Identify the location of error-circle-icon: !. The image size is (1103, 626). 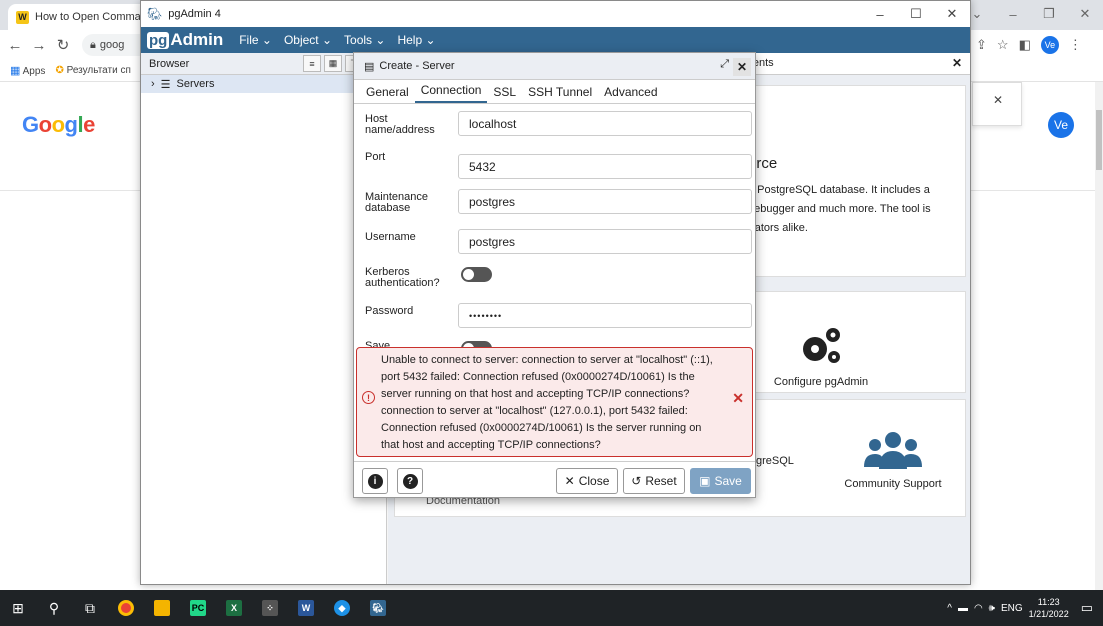
(368, 397).